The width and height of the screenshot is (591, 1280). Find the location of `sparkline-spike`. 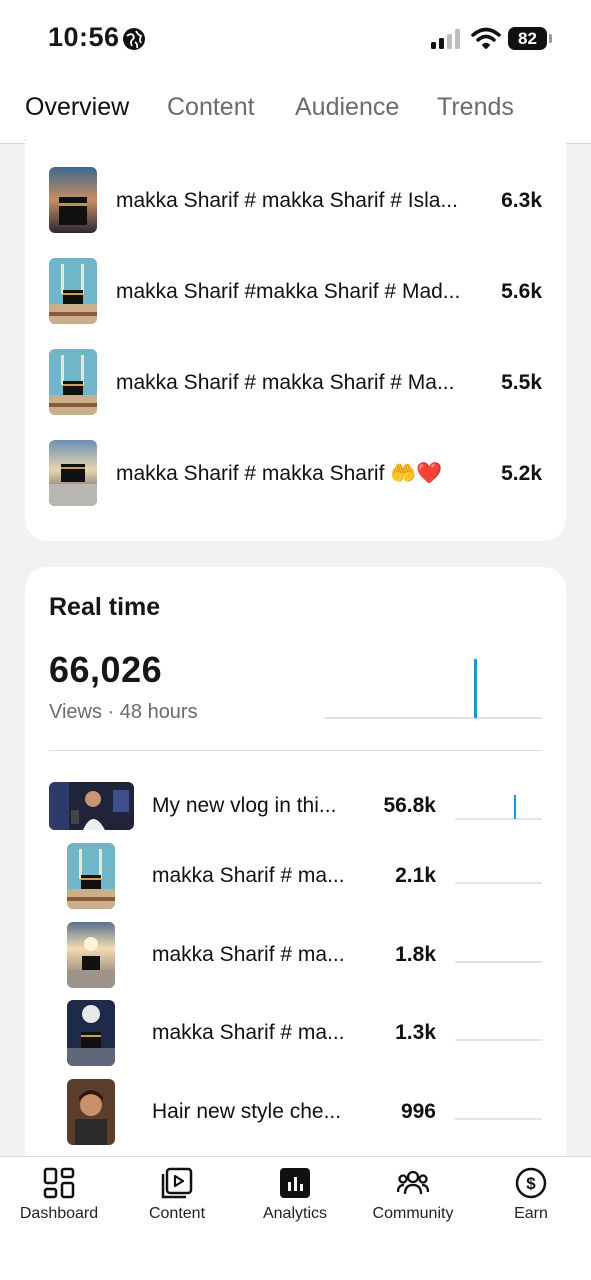

sparkline-spike is located at coordinates (515, 807).